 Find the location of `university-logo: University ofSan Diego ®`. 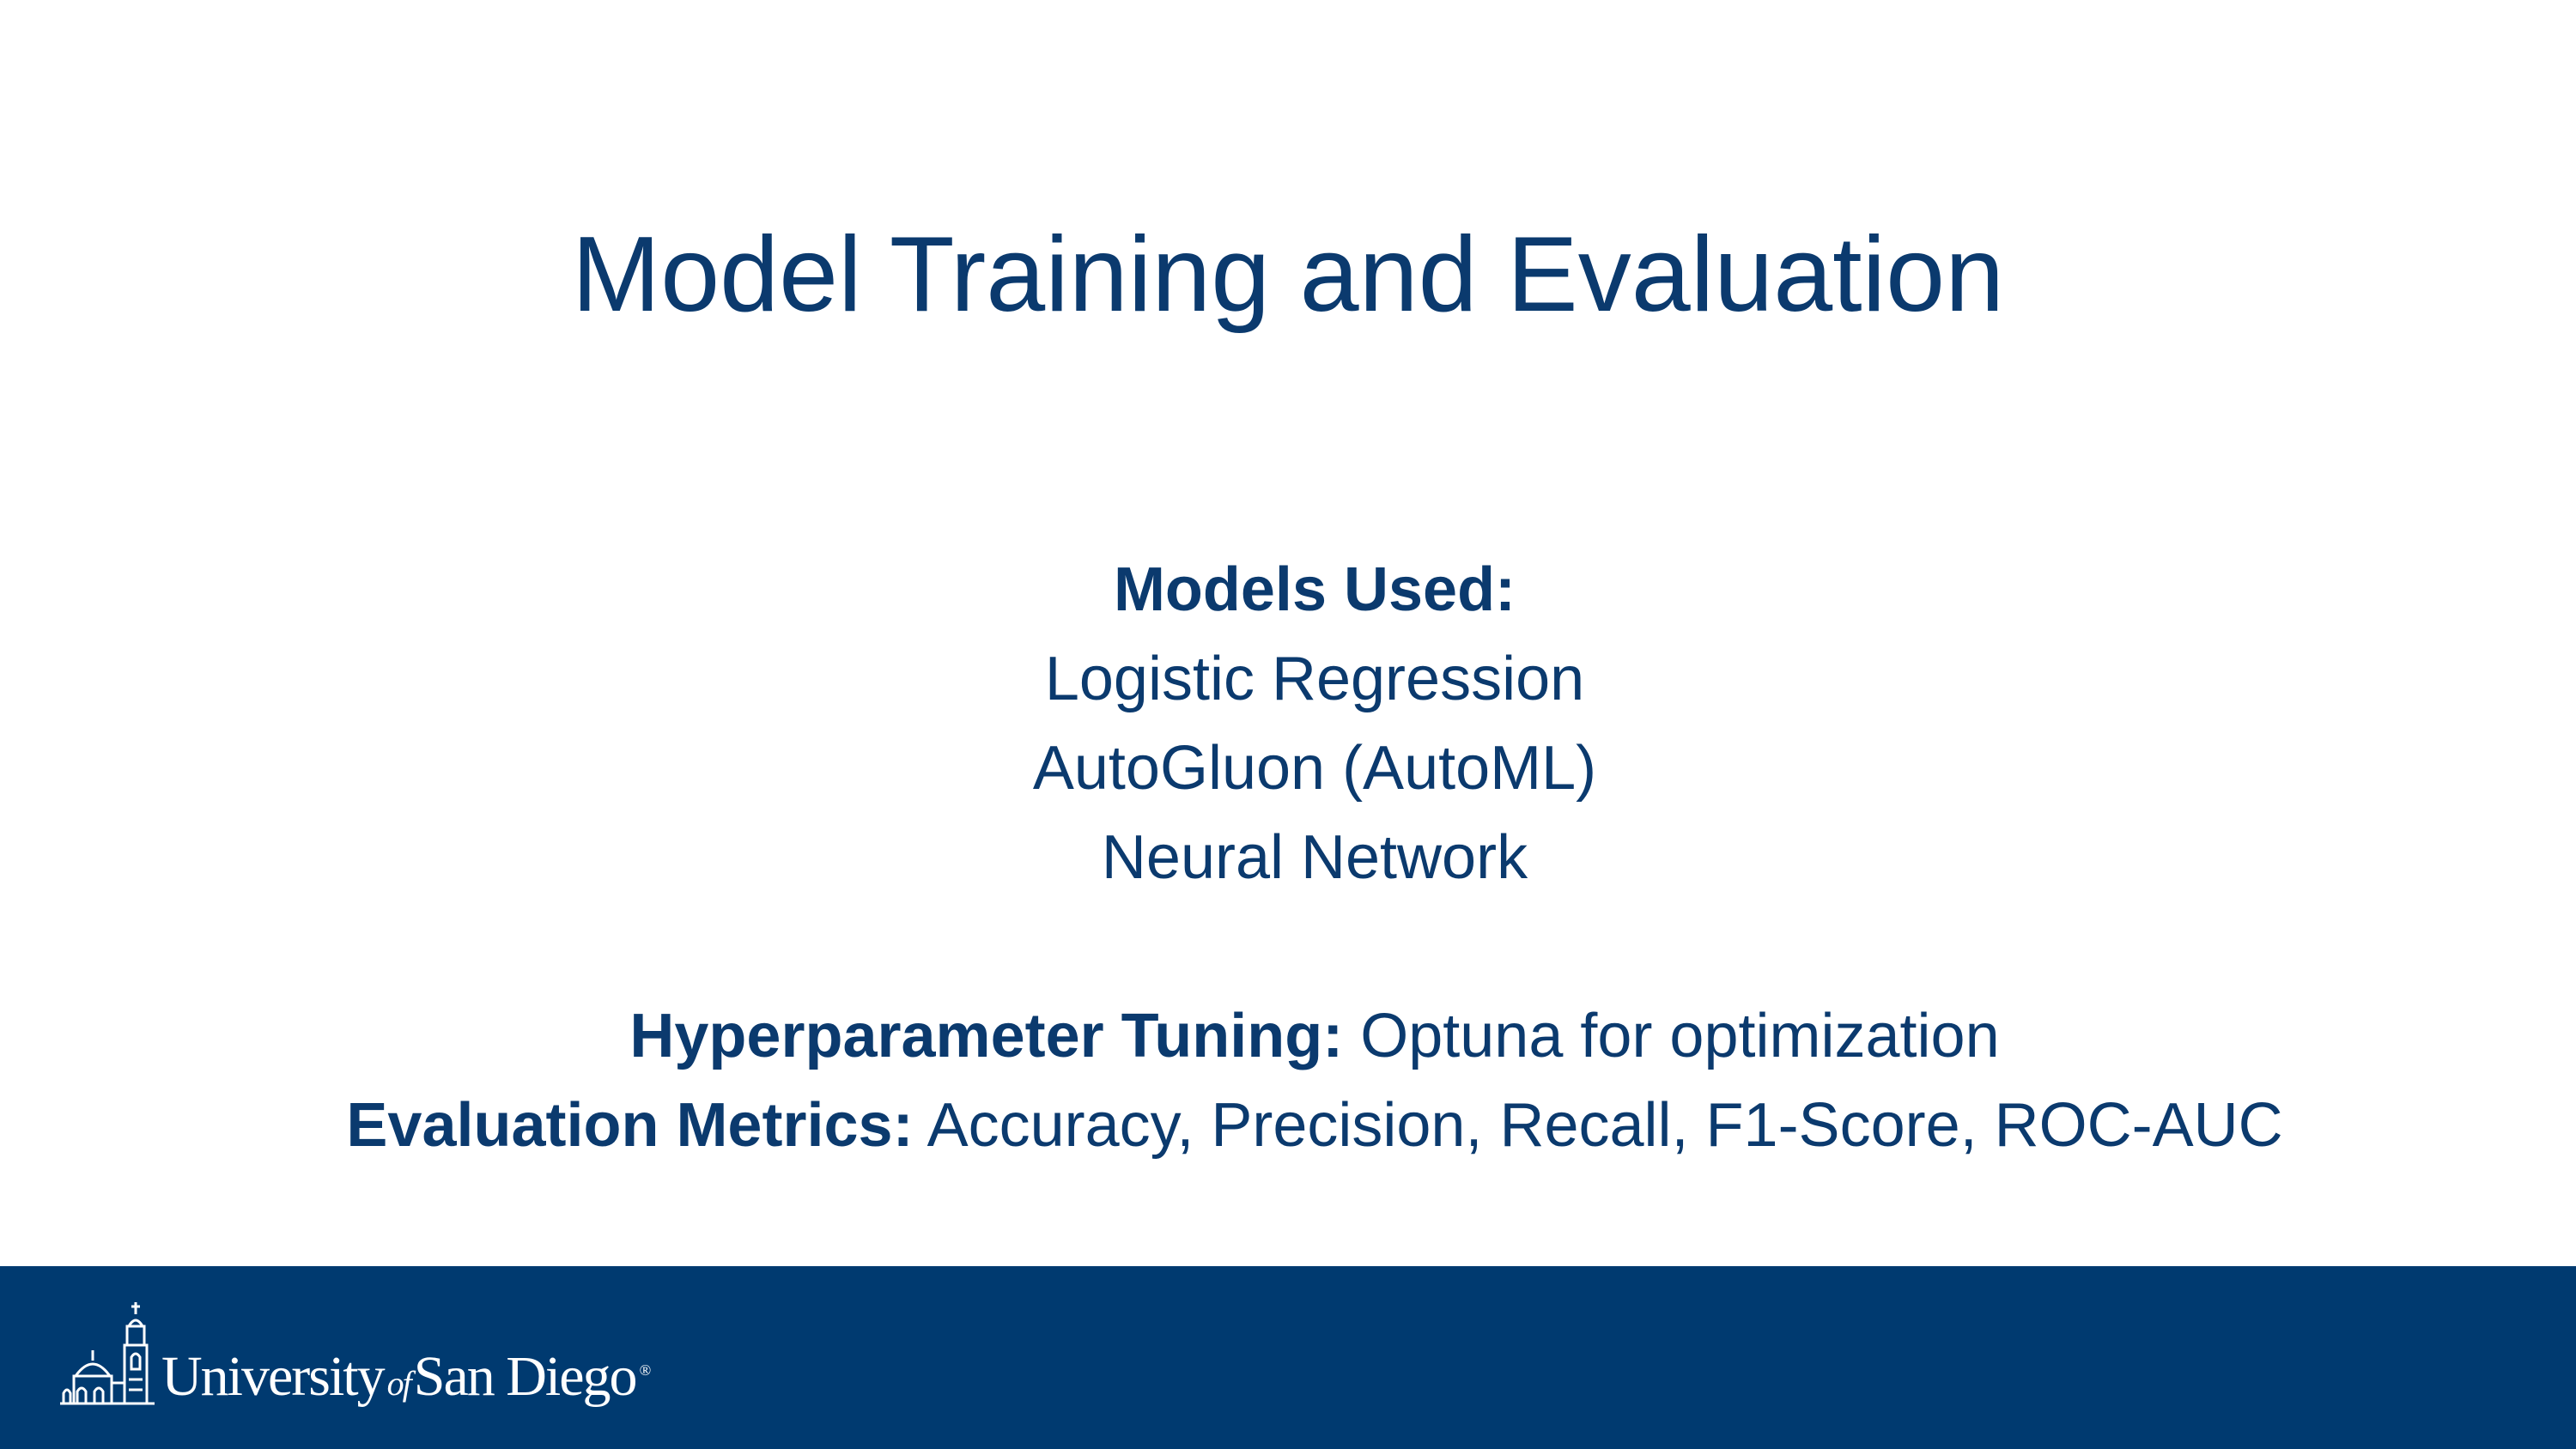

university-logo: University ofSan Diego ® is located at coordinates (356, 1360).